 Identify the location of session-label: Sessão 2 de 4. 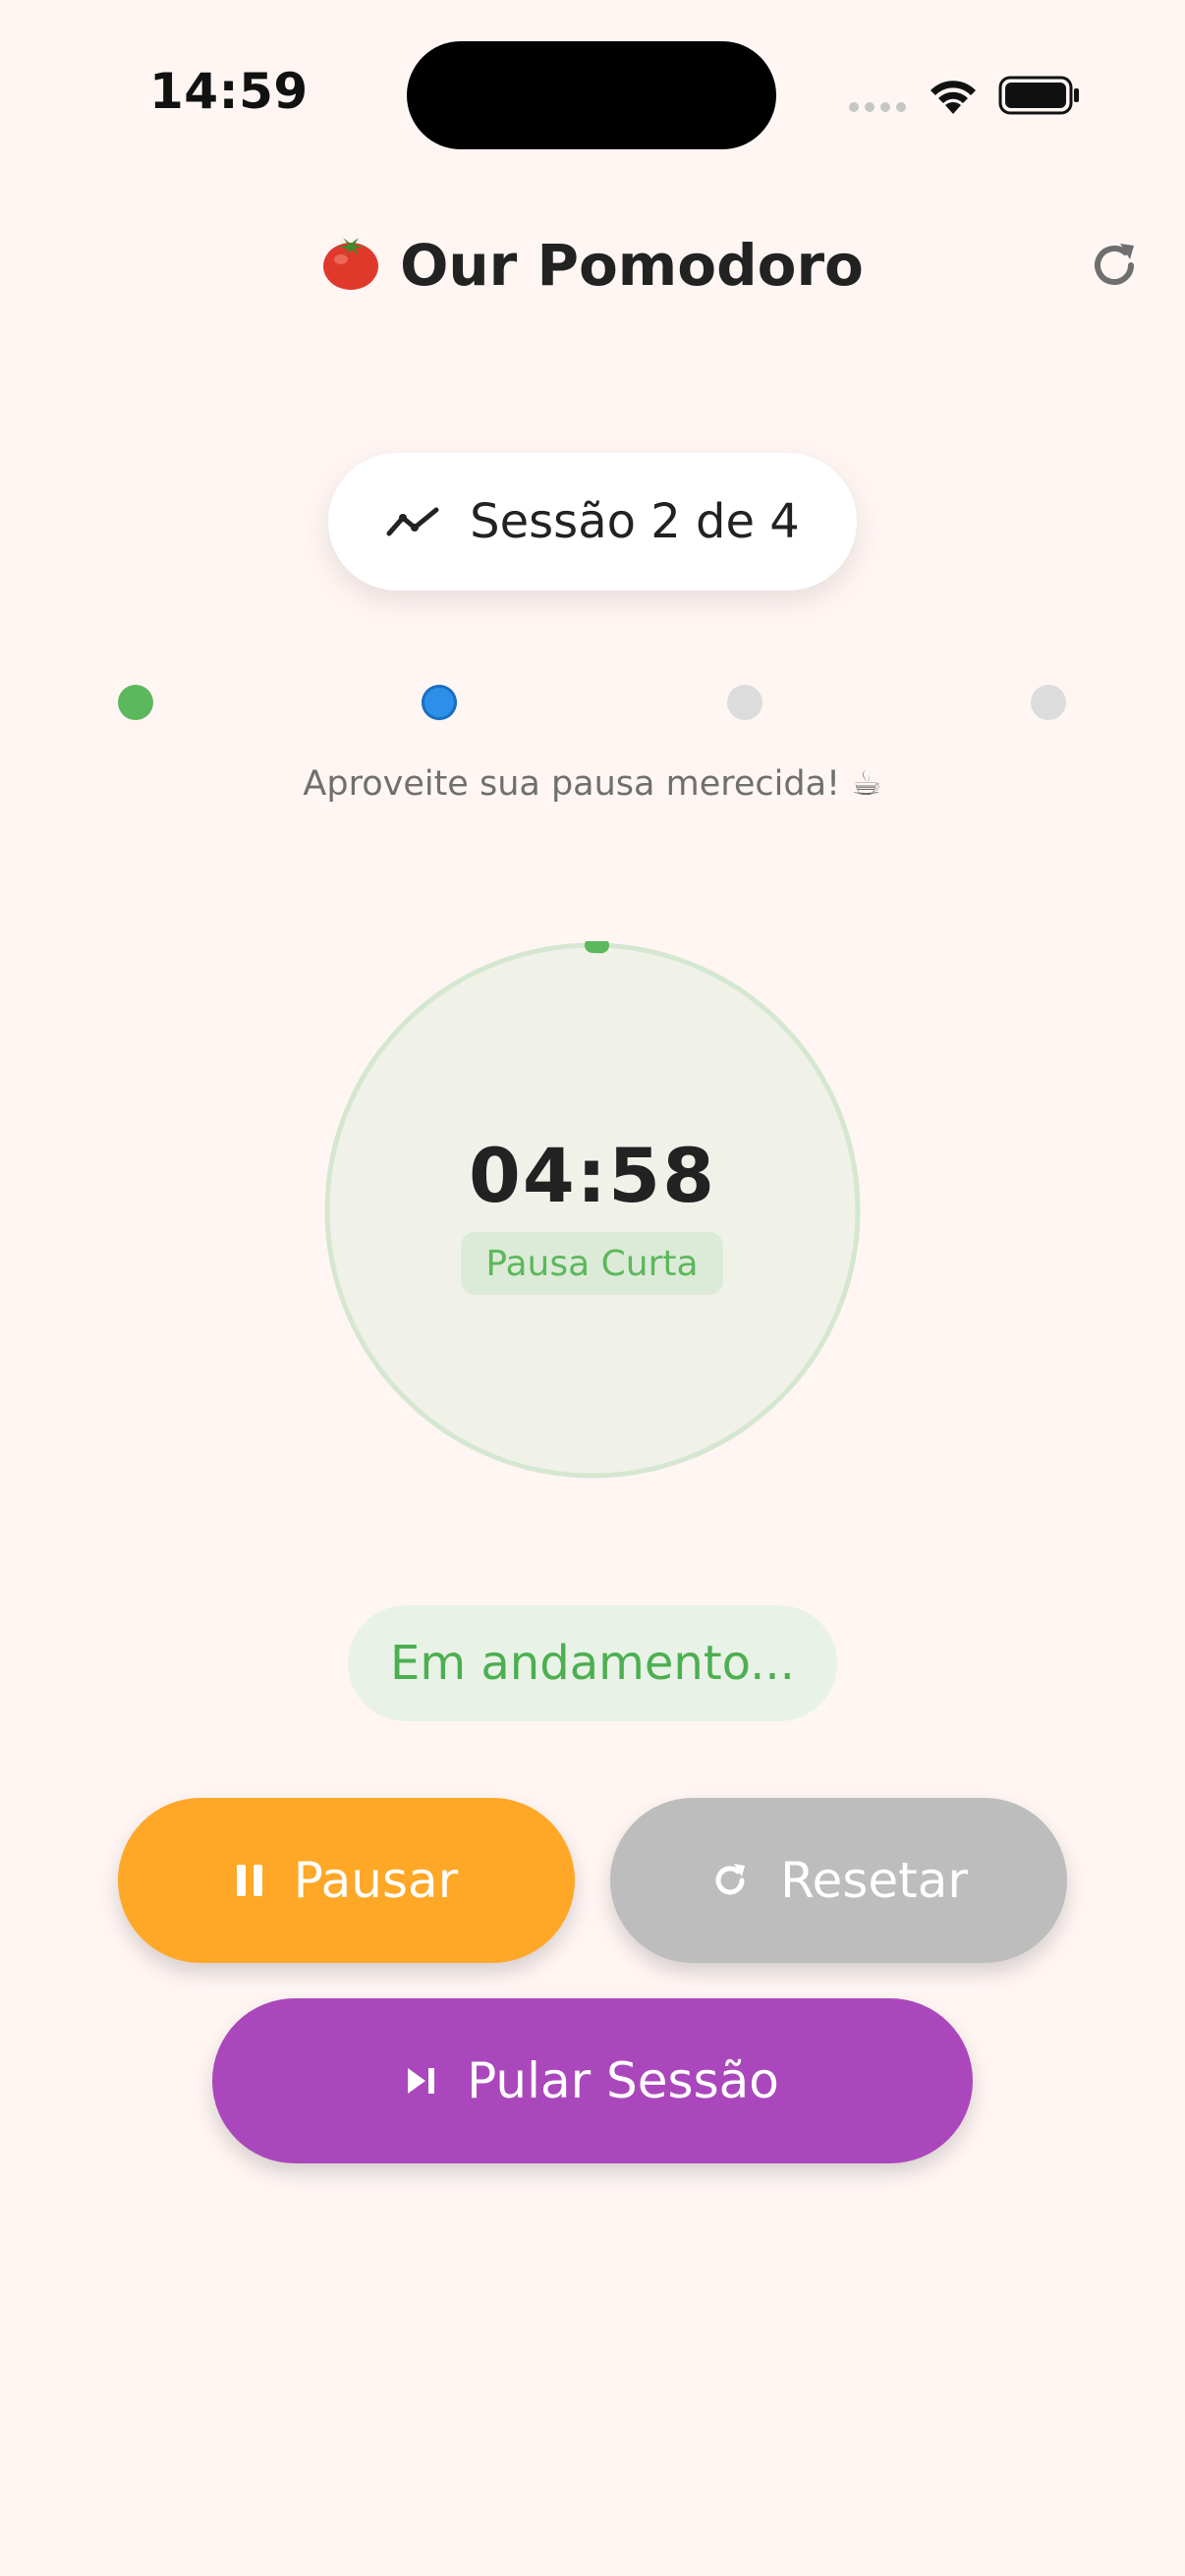
(635, 521).